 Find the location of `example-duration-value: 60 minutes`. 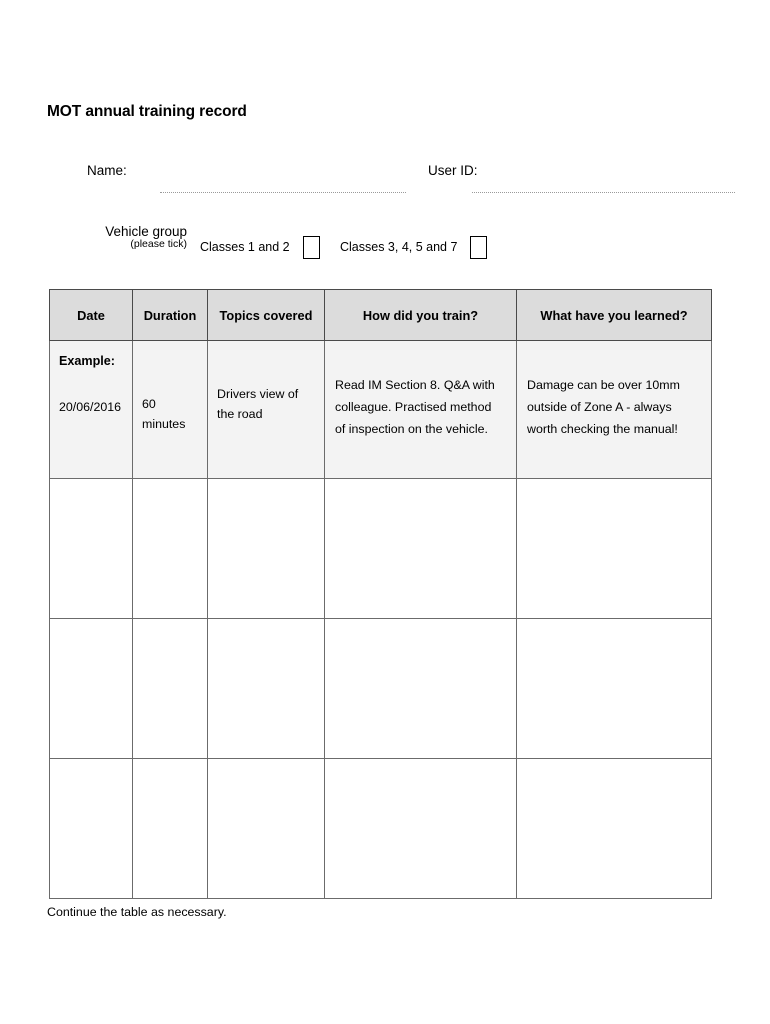

example-duration-value: 60 minutes is located at coordinates (164, 414).